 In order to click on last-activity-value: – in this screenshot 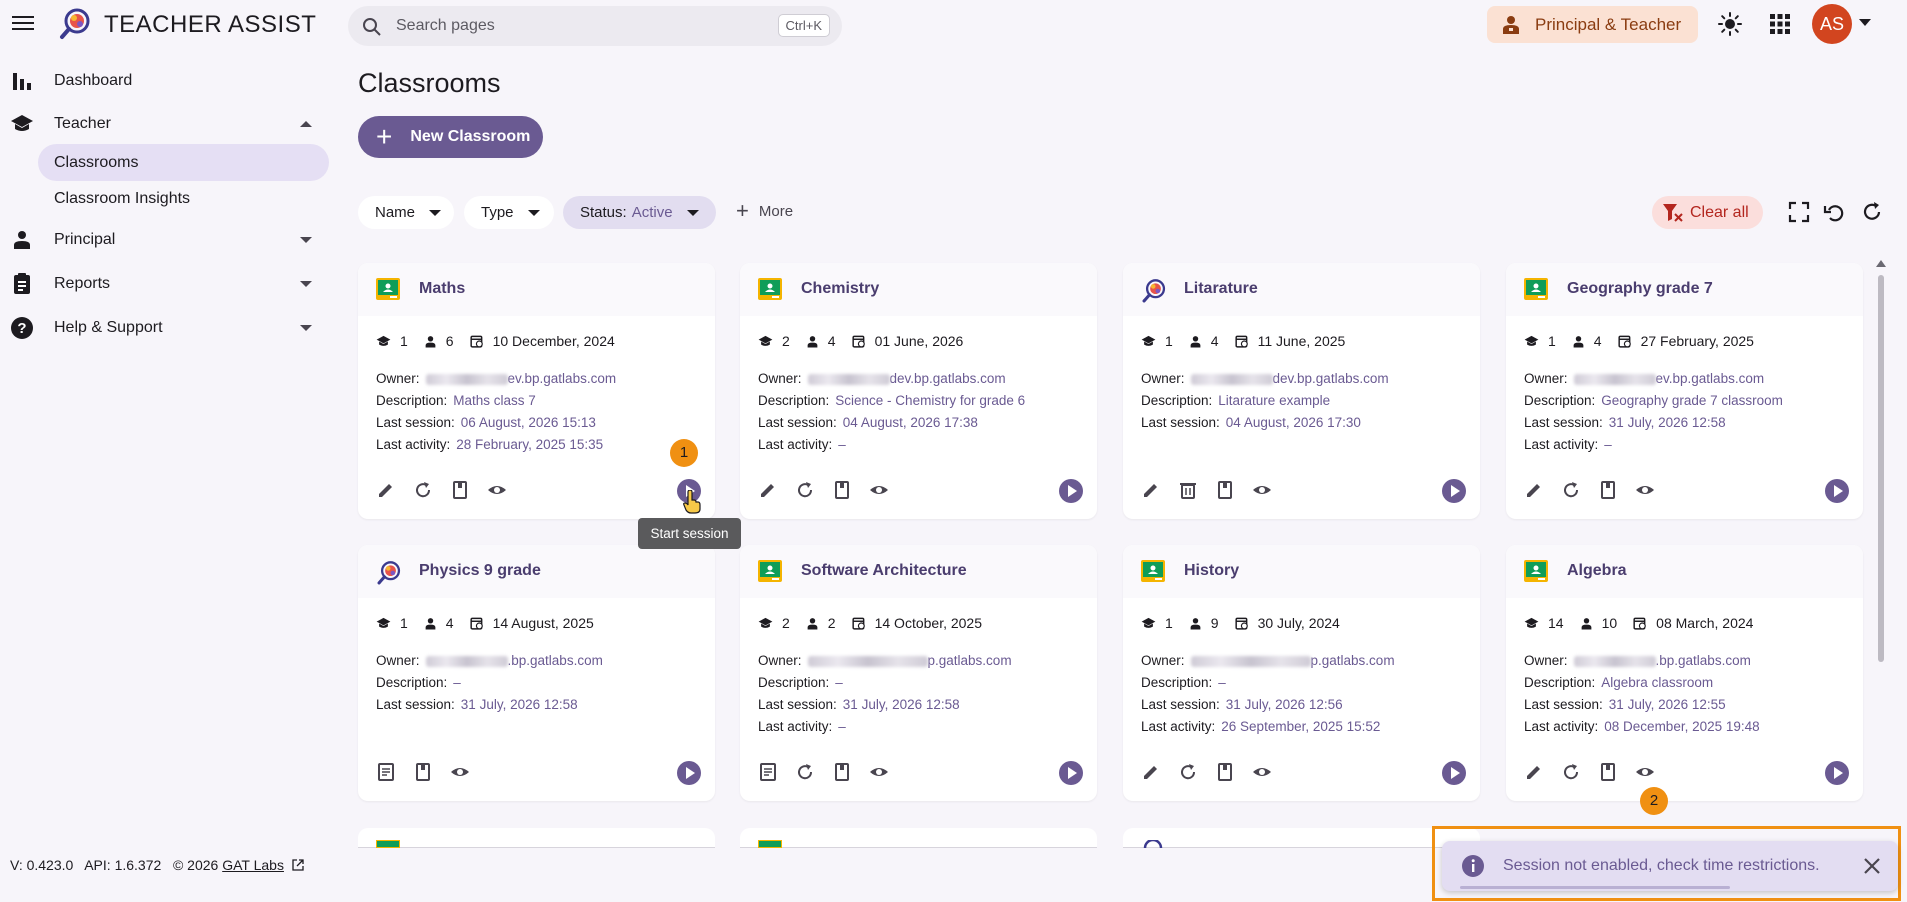, I will do `click(842, 726)`.